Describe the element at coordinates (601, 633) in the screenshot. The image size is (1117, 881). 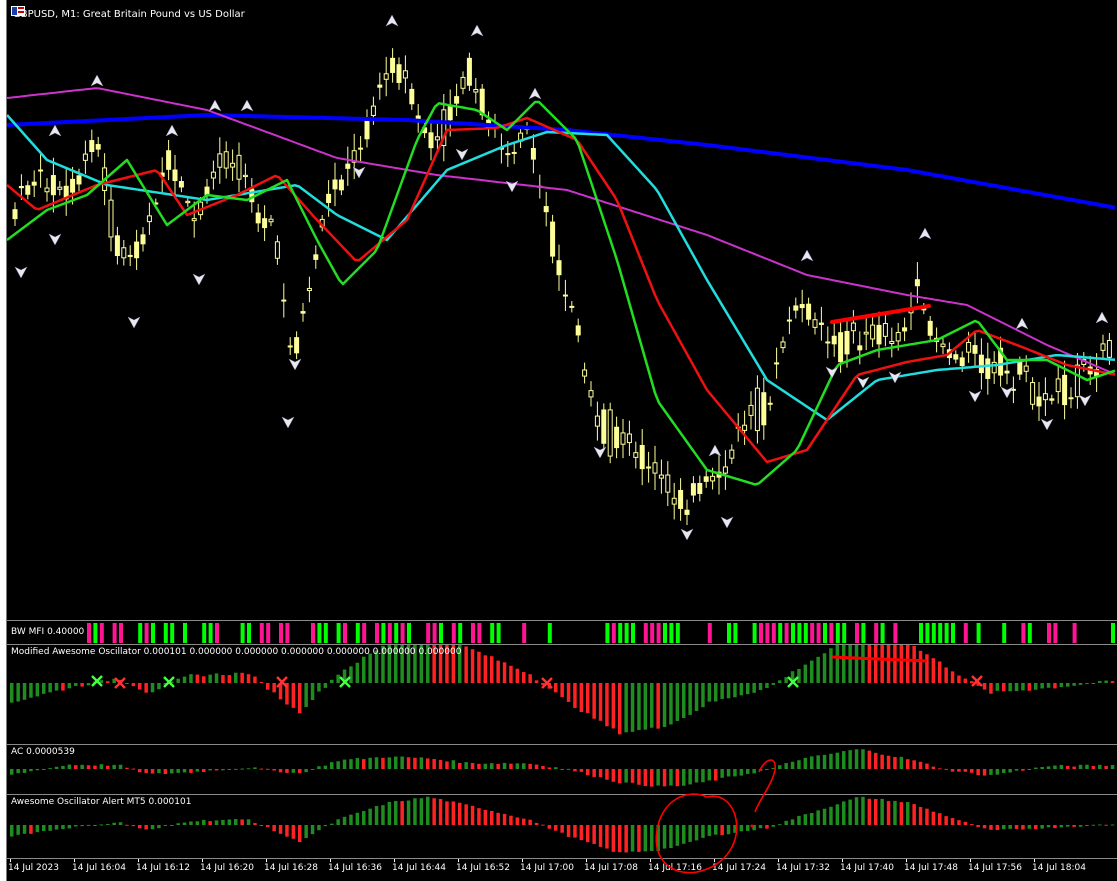
I see `bw-mfi-canvas` at that location.